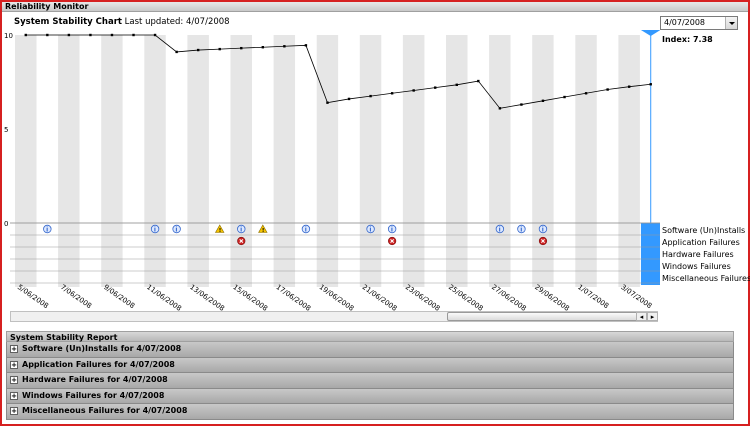  Describe the element at coordinates (334, 316) in the screenshot. I see `chart-scrollbar: ◂ ▸` at that location.